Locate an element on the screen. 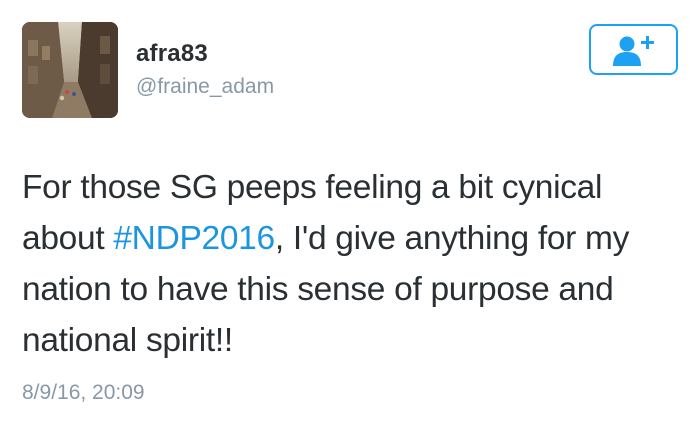 The image size is (700, 426). add-user-icon is located at coordinates (633, 50).